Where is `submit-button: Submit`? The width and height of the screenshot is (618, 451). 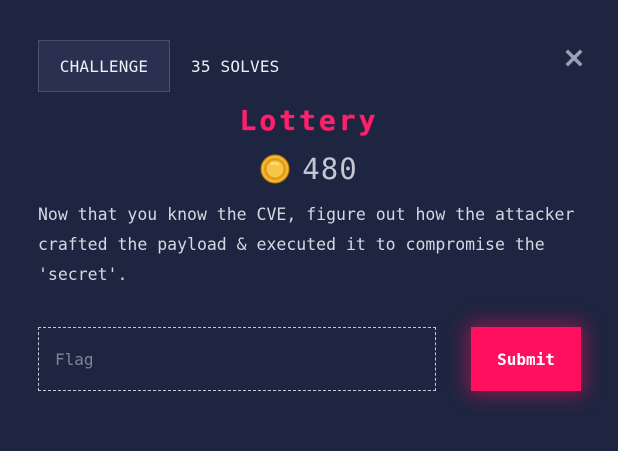 submit-button: Submit is located at coordinates (526, 359).